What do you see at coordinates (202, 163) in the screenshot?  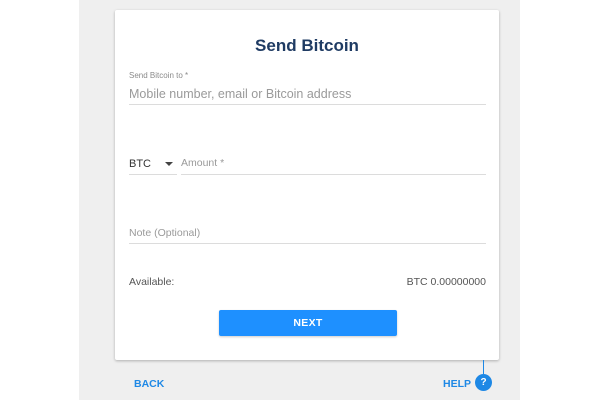 I see `amount-input: Amount *` at bounding box center [202, 163].